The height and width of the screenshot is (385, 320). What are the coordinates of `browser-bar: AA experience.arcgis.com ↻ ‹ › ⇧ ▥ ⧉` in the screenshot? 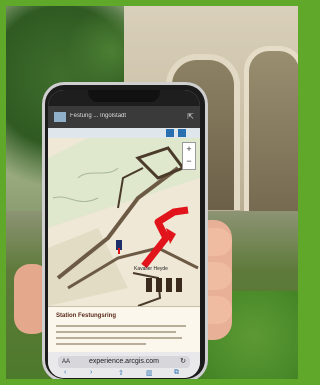 It's located at (124, 365).